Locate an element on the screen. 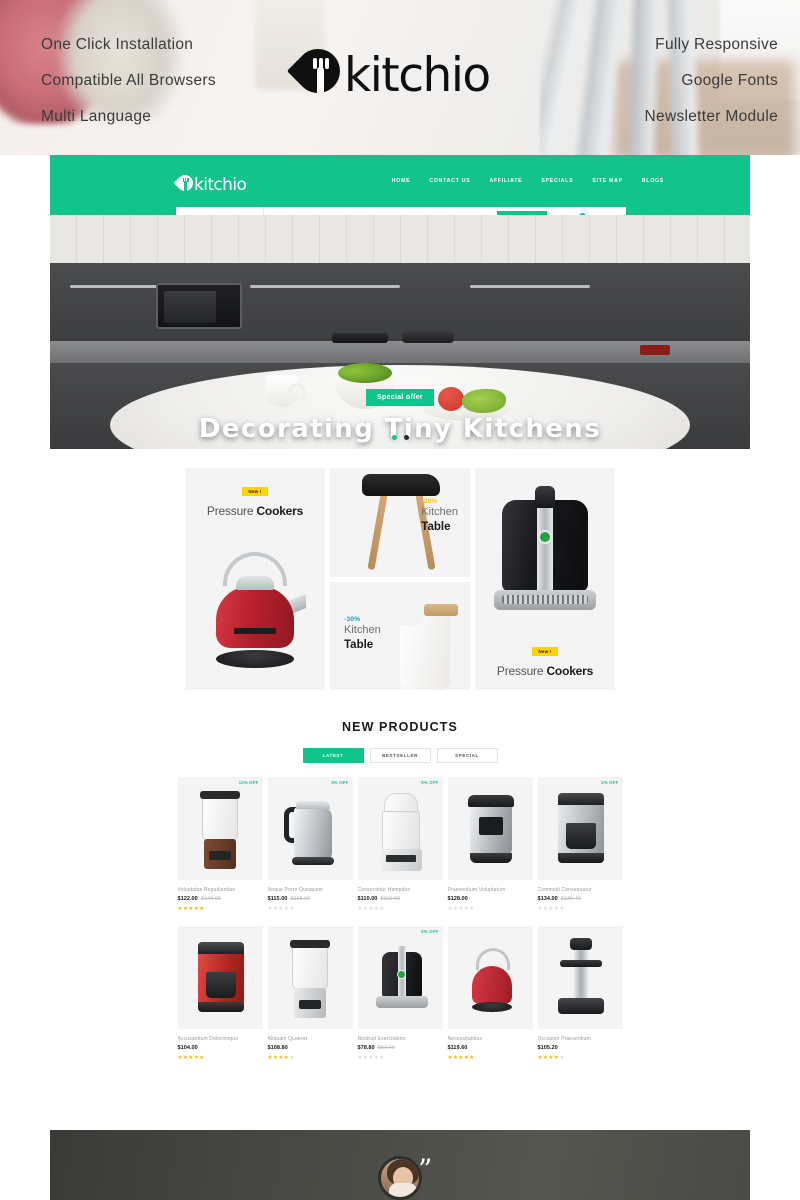 The height and width of the screenshot is (1200, 800). tab-bestseller: BESTSELLER is located at coordinates (400, 755).